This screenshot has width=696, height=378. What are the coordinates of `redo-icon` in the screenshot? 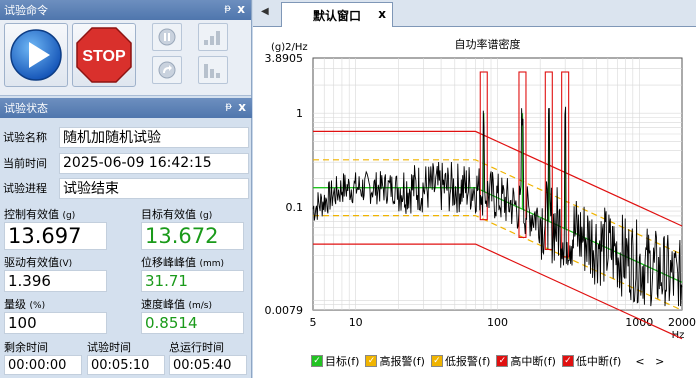 It's located at (167, 70).